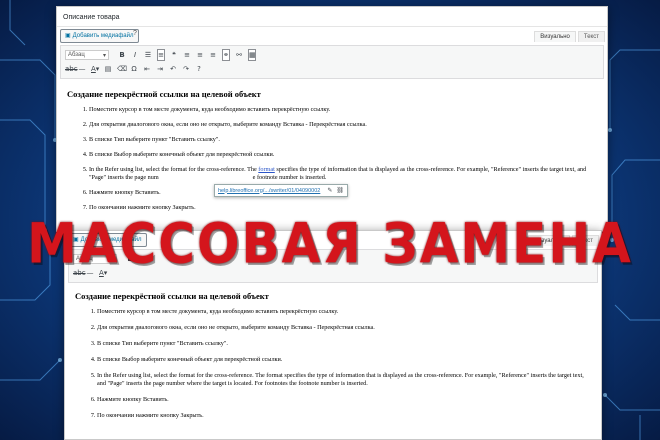 The height and width of the screenshot is (440, 660). Describe the element at coordinates (95, 69) in the screenshot. I see `text-color-icon: A▾` at that location.